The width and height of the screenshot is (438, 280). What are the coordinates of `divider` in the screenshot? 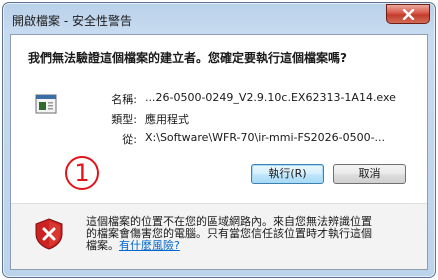 It's located at (219, 203).